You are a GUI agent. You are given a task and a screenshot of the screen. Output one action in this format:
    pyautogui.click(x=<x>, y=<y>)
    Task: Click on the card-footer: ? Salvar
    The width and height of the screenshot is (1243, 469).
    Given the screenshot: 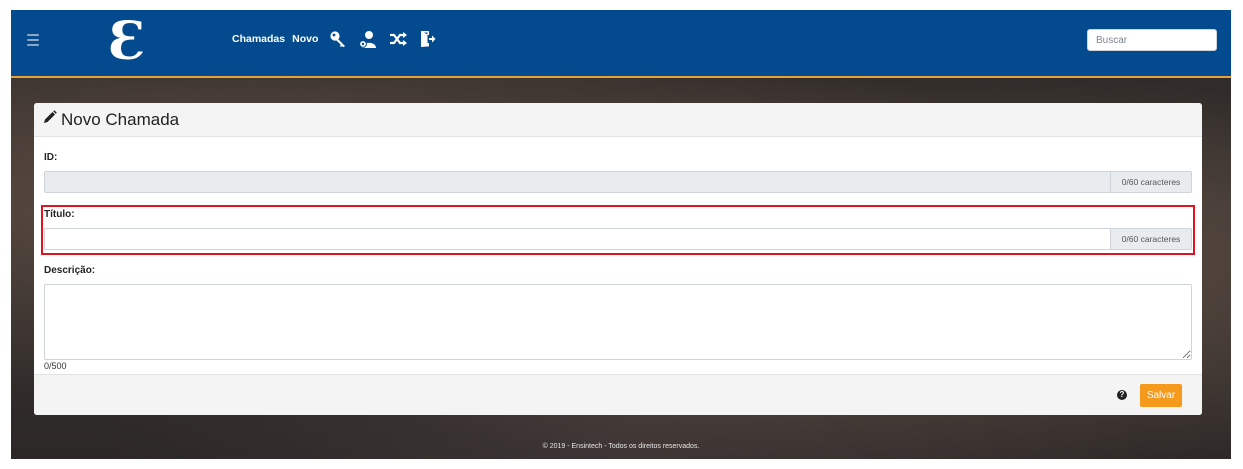 What is the action you would take?
    pyautogui.click(x=618, y=394)
    